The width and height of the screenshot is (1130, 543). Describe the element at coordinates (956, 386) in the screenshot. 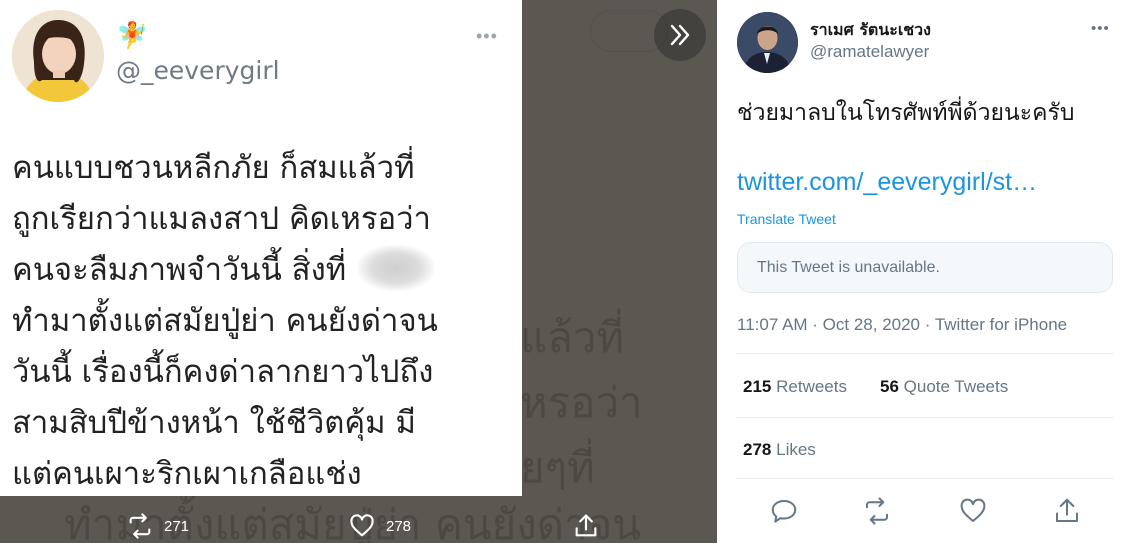

I see `quote-tweets-label: Quote Tweets` at that location.